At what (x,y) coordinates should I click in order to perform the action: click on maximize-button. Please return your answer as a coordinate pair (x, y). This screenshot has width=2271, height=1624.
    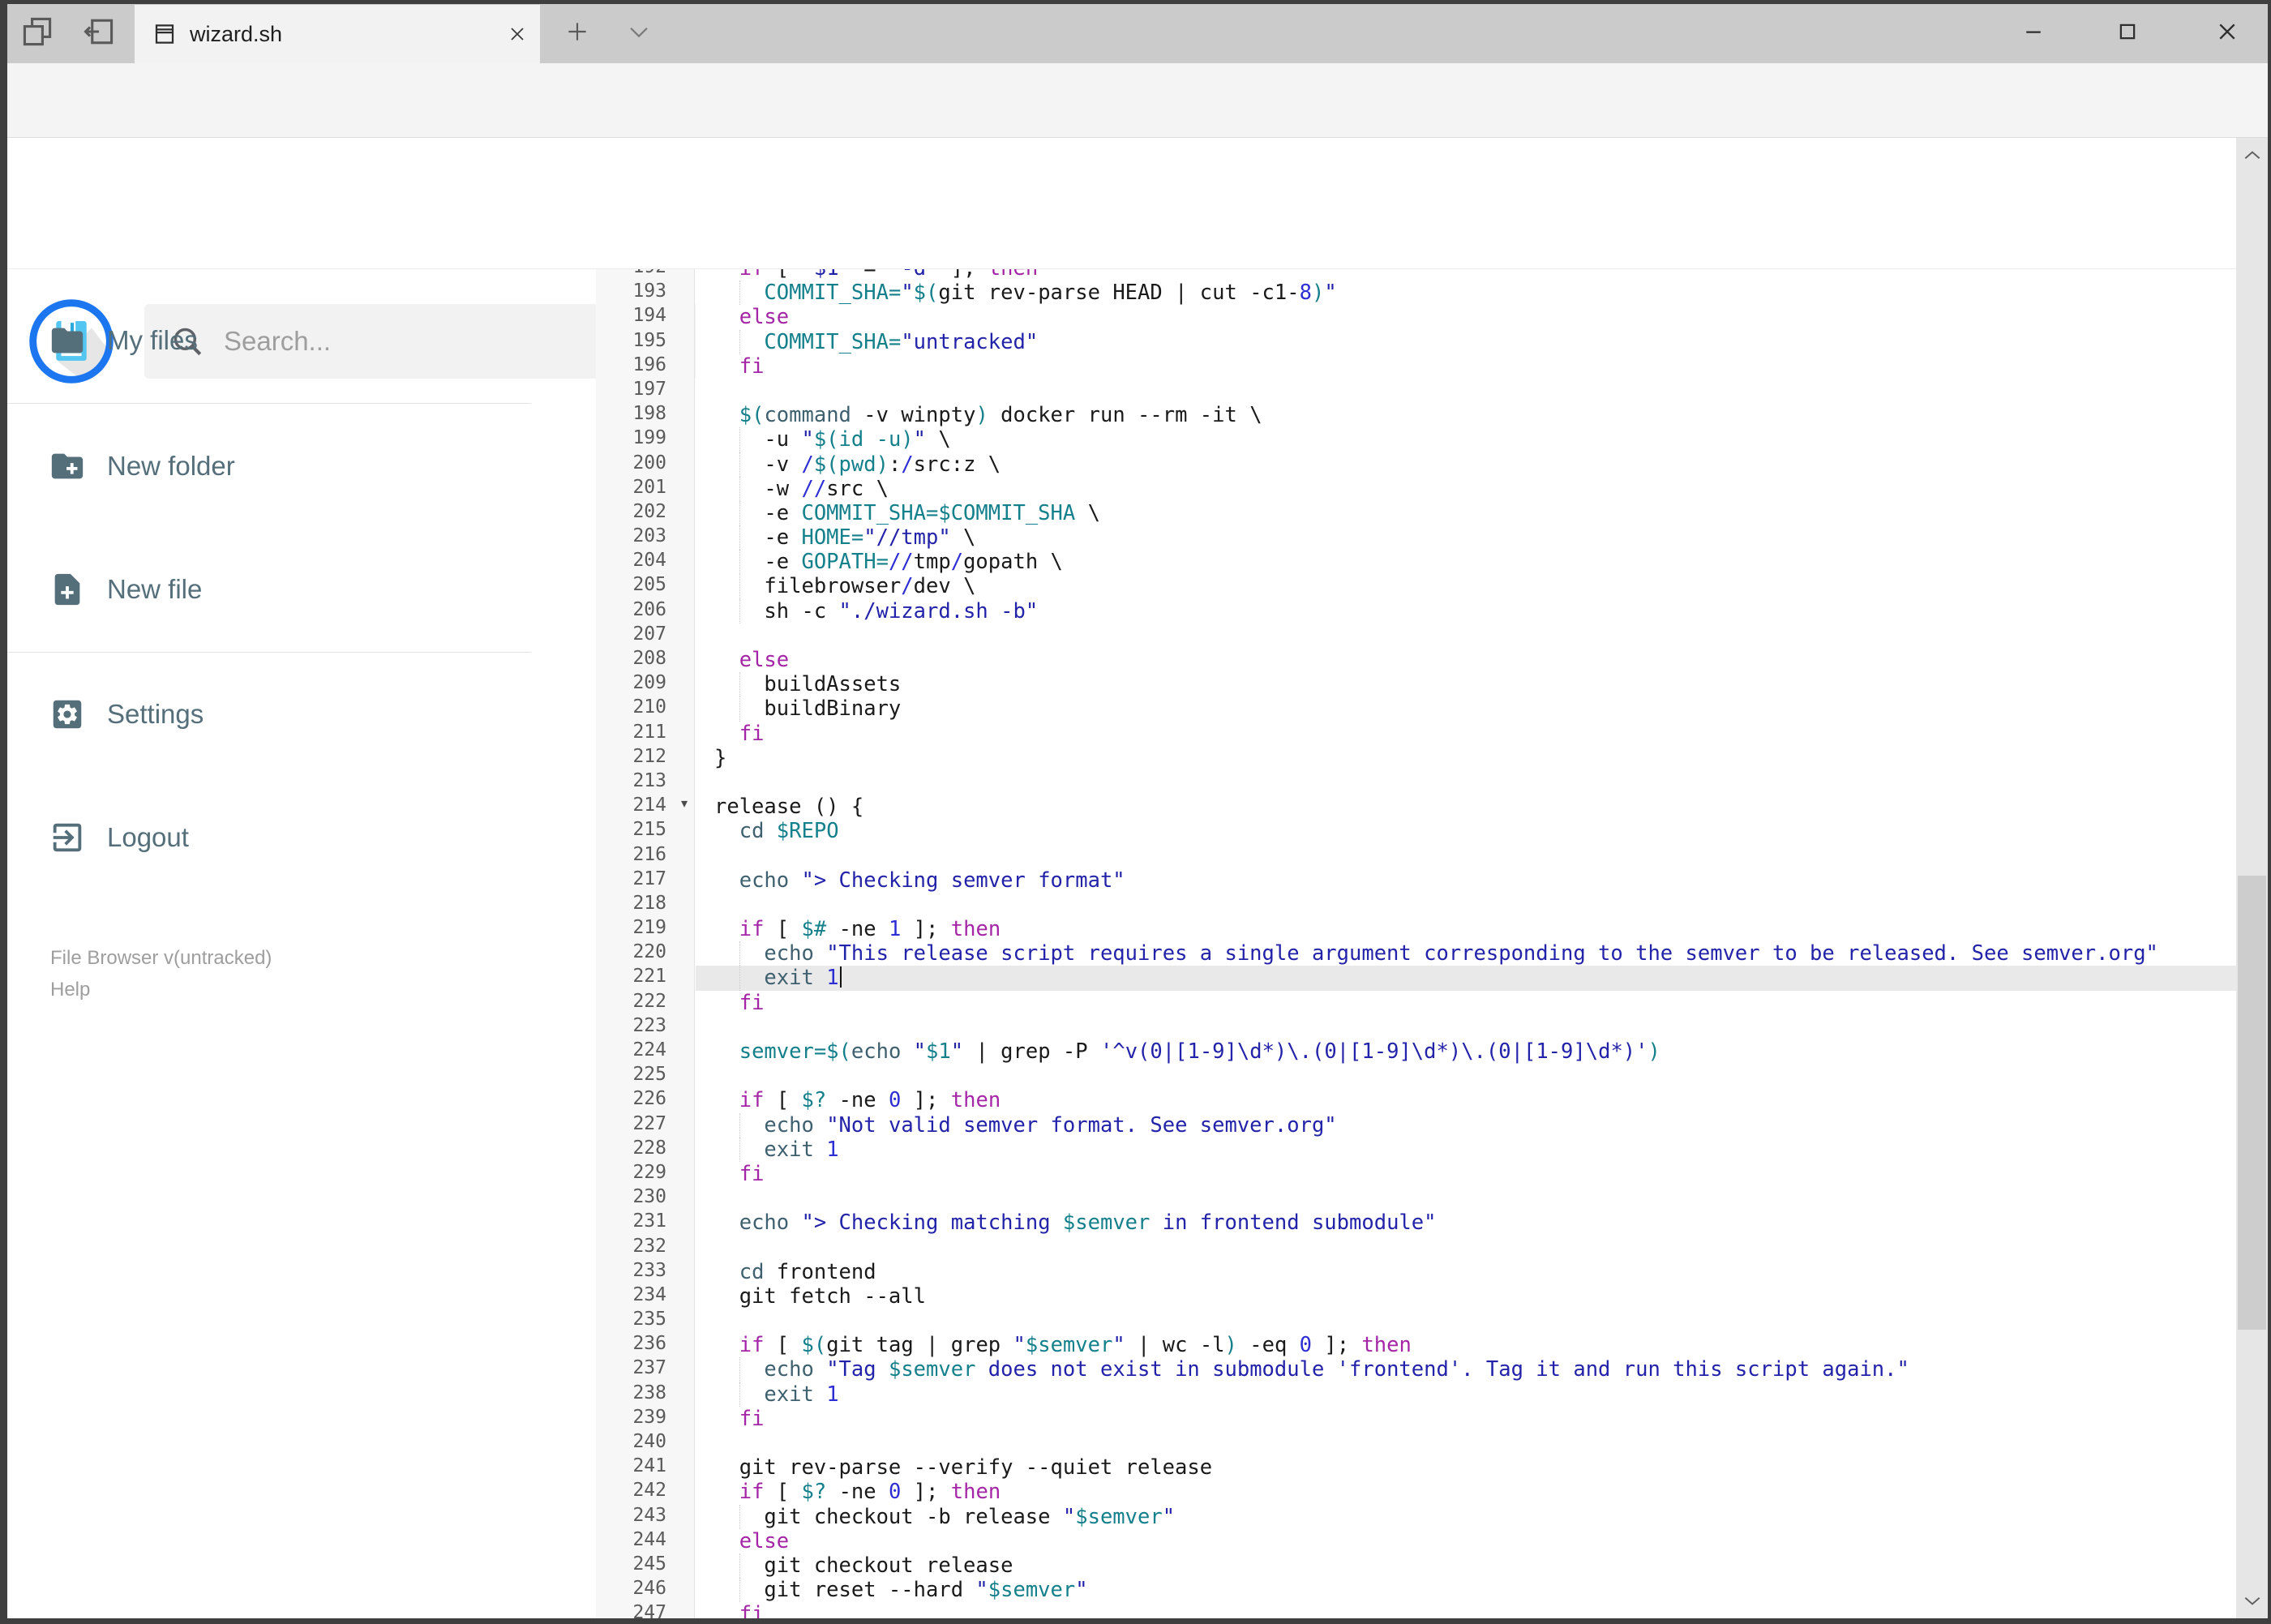
    Looking at the image, I should click on (2127, 32).